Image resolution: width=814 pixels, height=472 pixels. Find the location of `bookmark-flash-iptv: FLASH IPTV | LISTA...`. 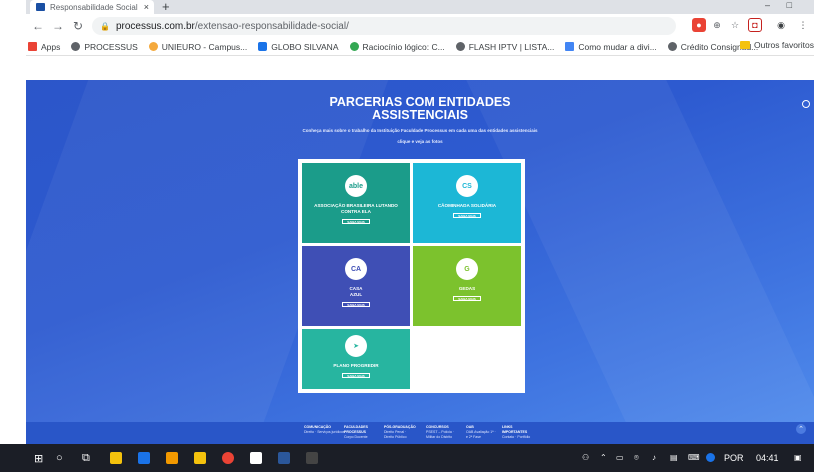

bookmark-flash-iptv: FLASH IPTV | LISTA... is located at coordinates (505, 46).